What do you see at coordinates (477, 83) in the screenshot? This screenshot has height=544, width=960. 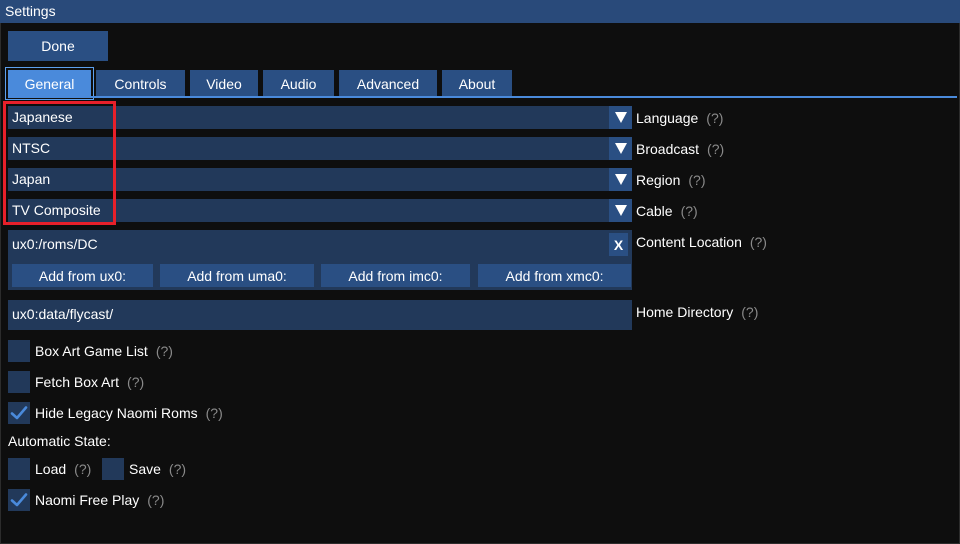 I see `tab-about: About` at bounding box center [477, 83].